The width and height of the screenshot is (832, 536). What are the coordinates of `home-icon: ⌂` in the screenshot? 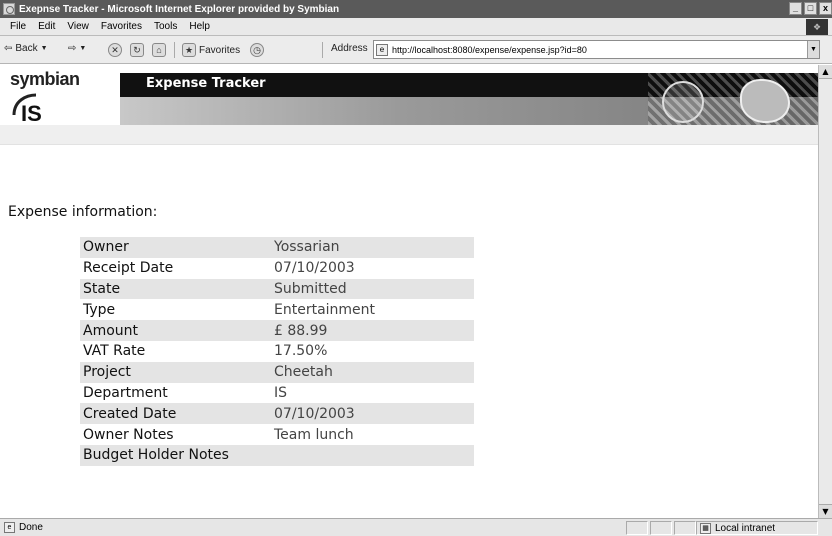 It's located at (159, 50).